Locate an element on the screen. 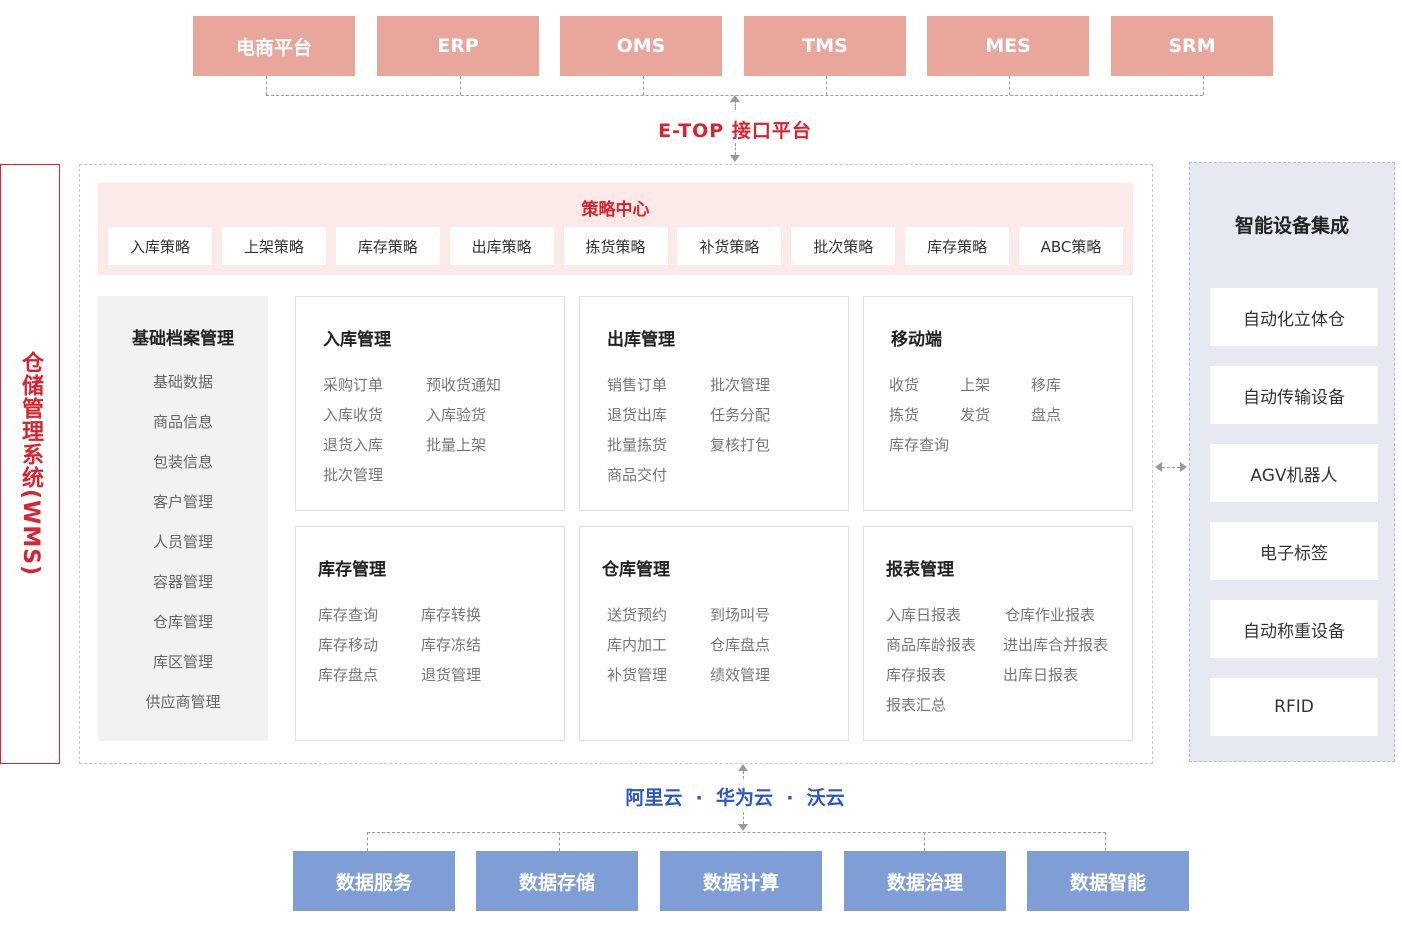 This screenshot has height=927, width=1402. strategy-item: 出库策略 is located at coordinates (501, 246).